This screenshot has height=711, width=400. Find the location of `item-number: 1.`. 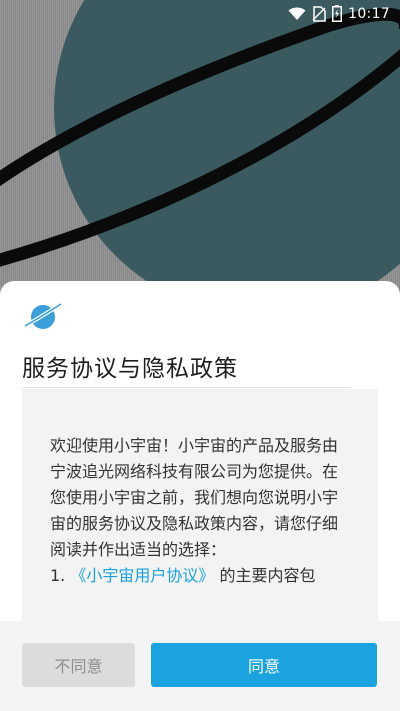

item-number: 1. is located at coordinates (58, 575).